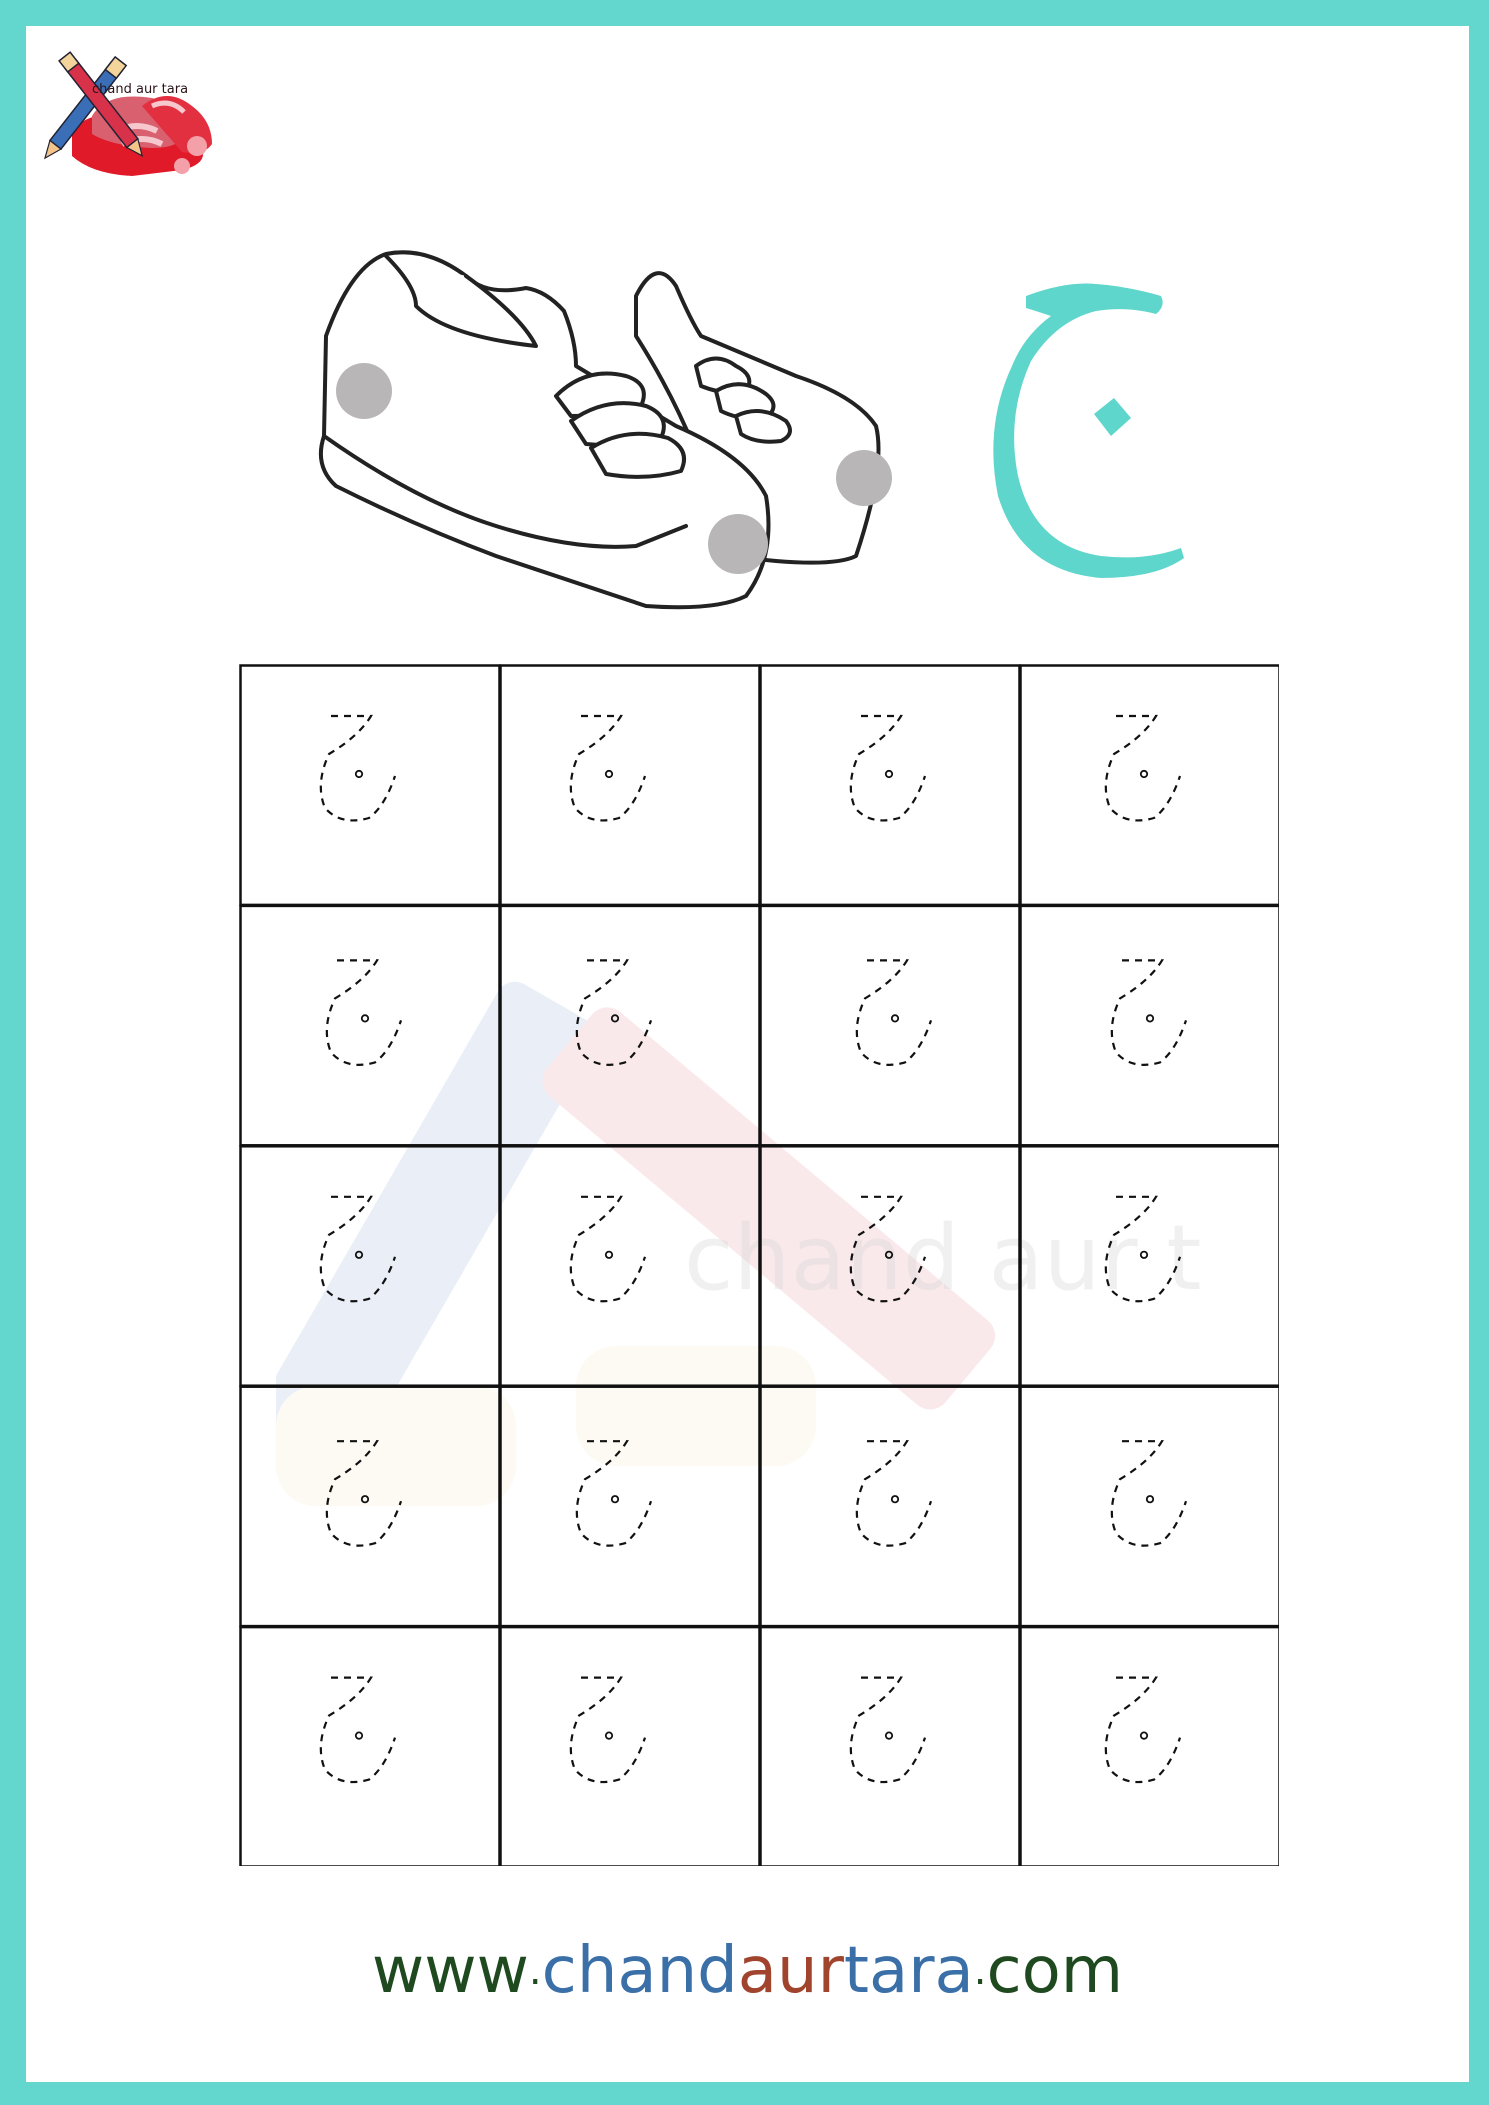  I want to click on website-url: www.chandaurtara.com, so click(747, 1971).